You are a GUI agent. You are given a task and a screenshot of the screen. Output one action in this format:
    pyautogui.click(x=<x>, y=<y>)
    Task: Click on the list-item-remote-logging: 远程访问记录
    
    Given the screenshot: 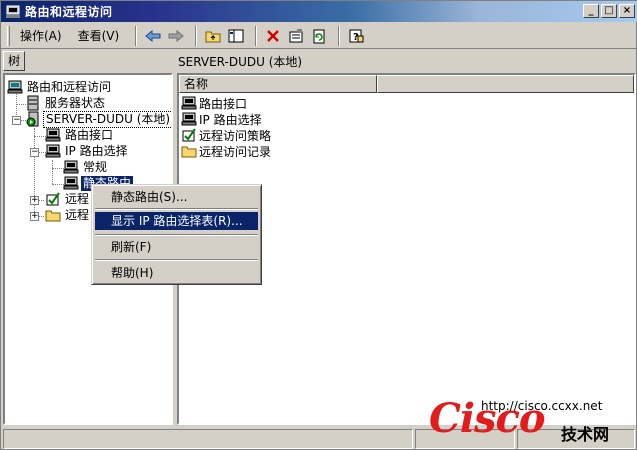 What is the action you would take?
    pyautogui.click(x=226, y=151)
    